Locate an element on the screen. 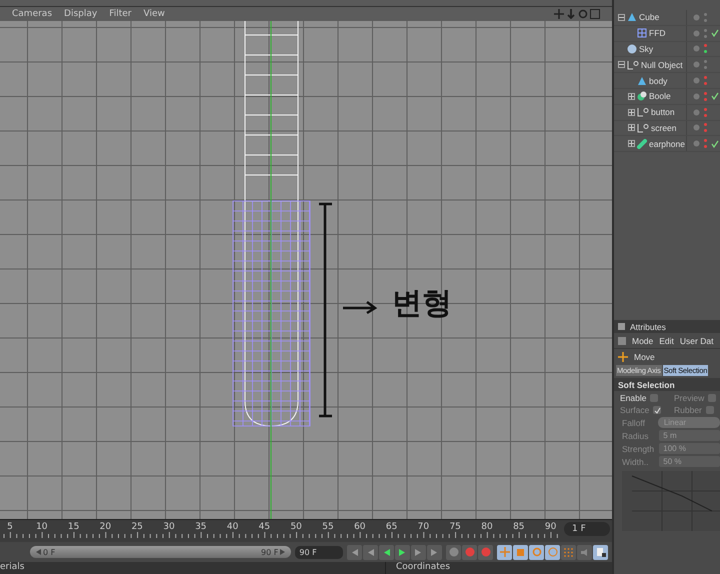 The image size is (720, 574). tick-label: 15 is located at coordinates (74, 527).